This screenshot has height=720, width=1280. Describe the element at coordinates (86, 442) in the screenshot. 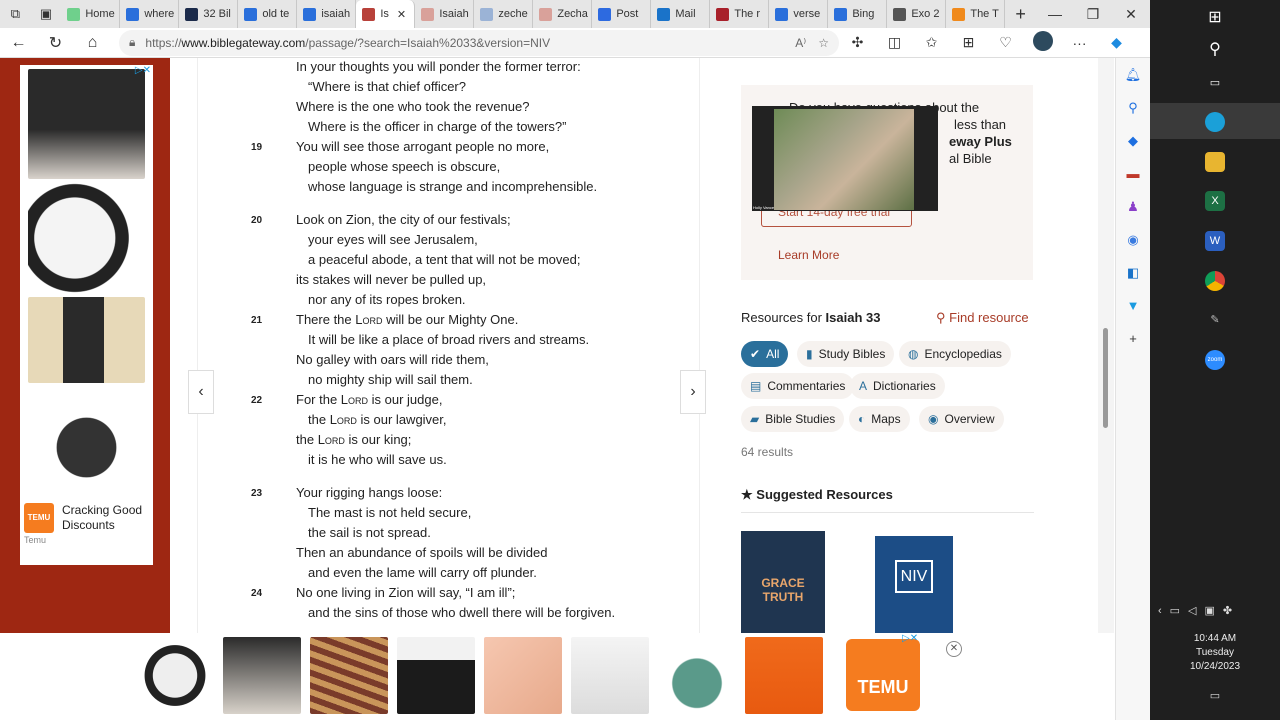

I see `ad-image-projector` at that location.